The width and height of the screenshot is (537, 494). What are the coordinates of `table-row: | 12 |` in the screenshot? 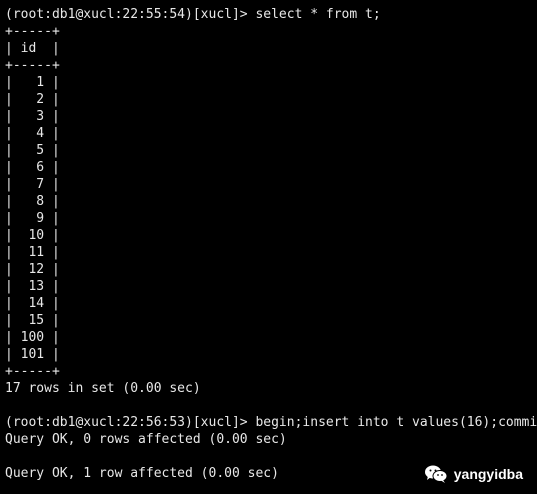 It's located at (32, 269).